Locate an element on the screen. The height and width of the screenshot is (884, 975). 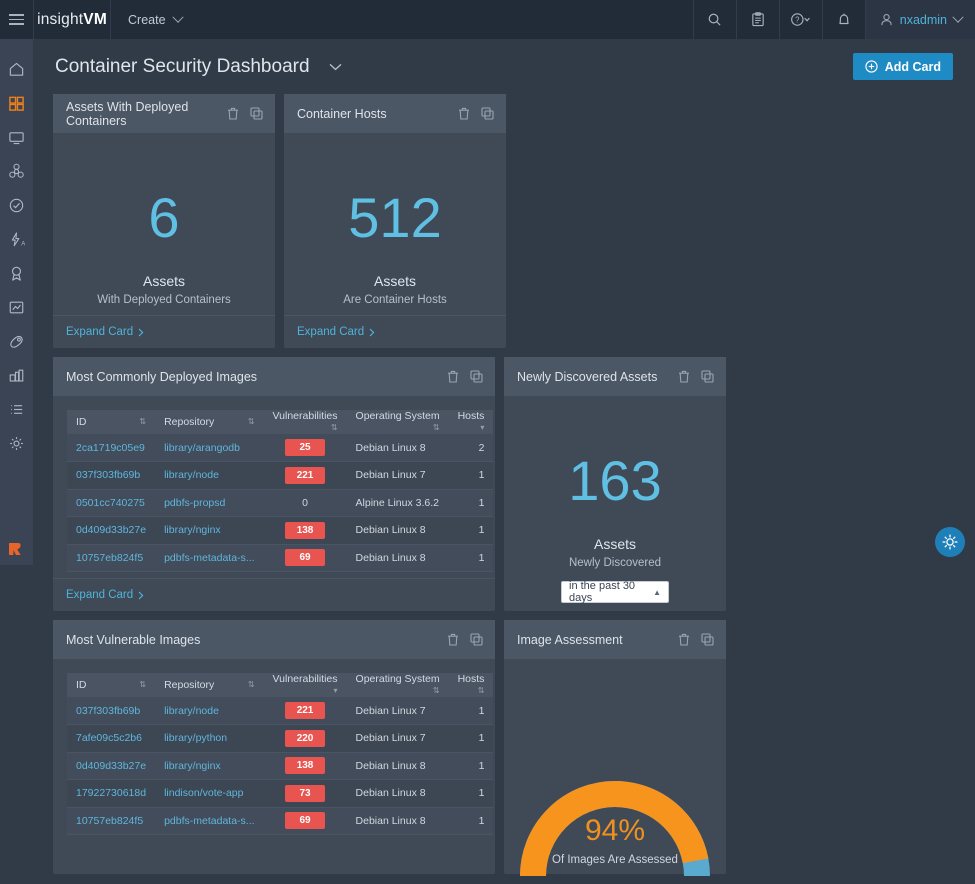
vulnerability-badge: 25 is located at coordinates (305, 447).